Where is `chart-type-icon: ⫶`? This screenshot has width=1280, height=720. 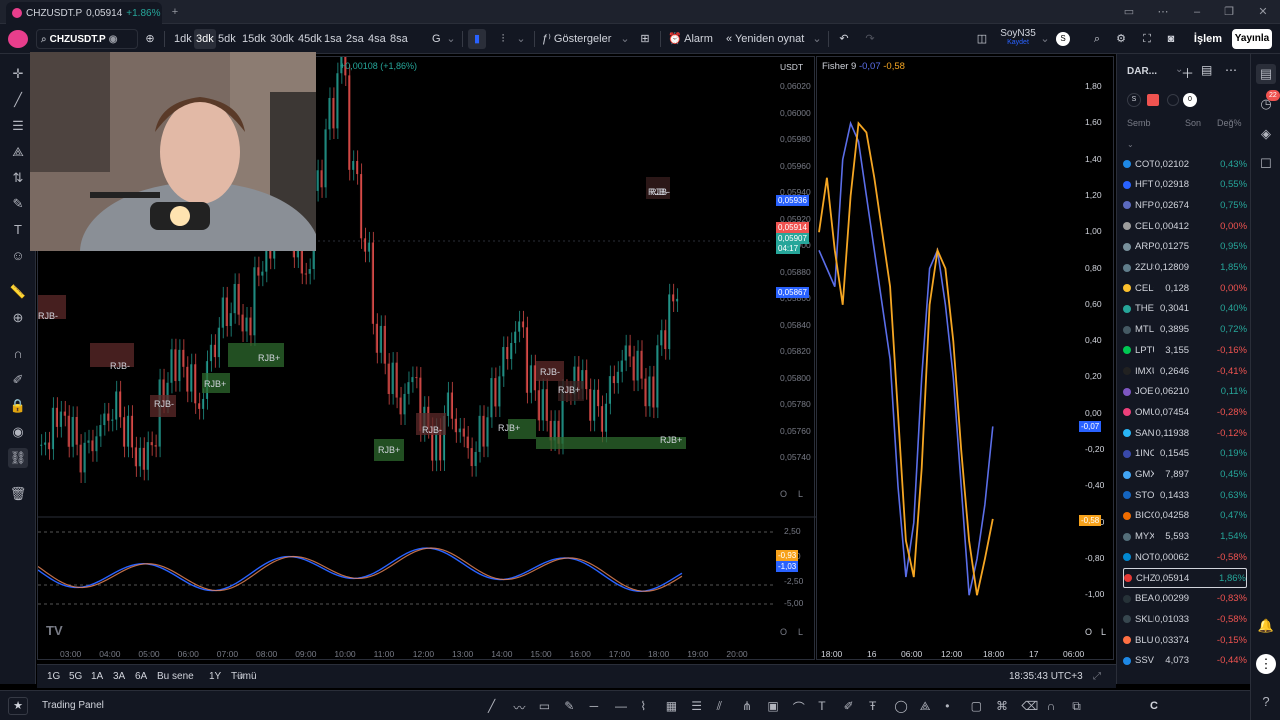
chart-type-icon: ⫶ is located at coordinates (503, 39).